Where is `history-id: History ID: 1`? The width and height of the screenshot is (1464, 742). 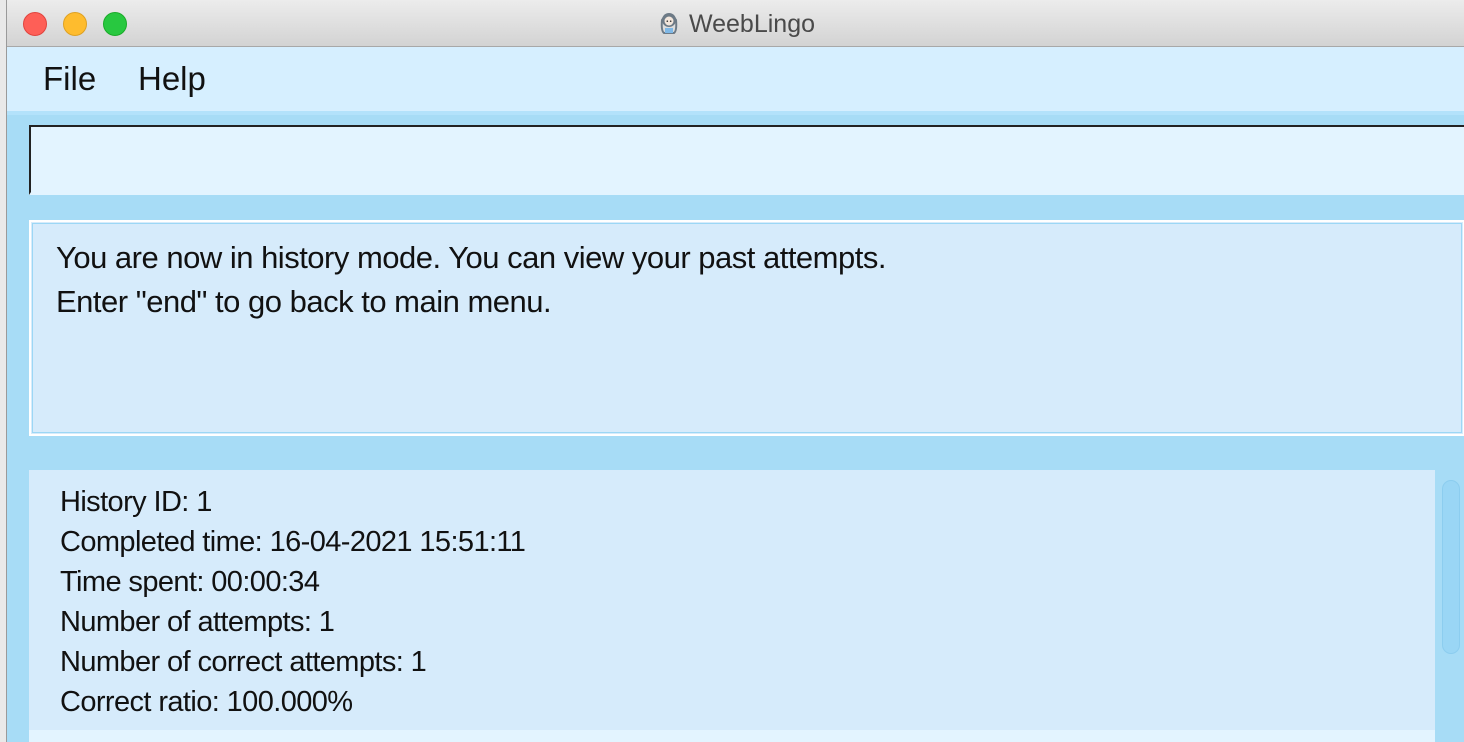 history-id: History ID: 1 is located at coordinates (136, 502).